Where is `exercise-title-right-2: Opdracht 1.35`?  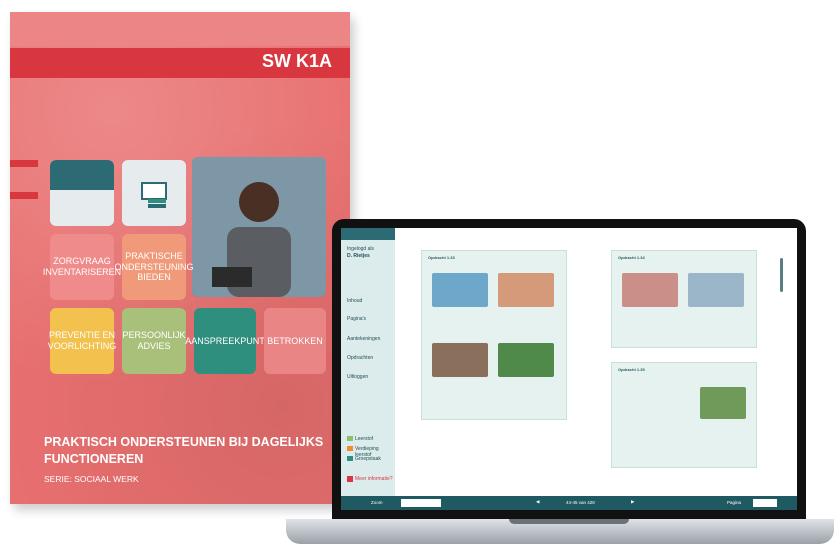
exercise-title-right-2: Opdracht 1.35 is located at coordinates (631, 369).